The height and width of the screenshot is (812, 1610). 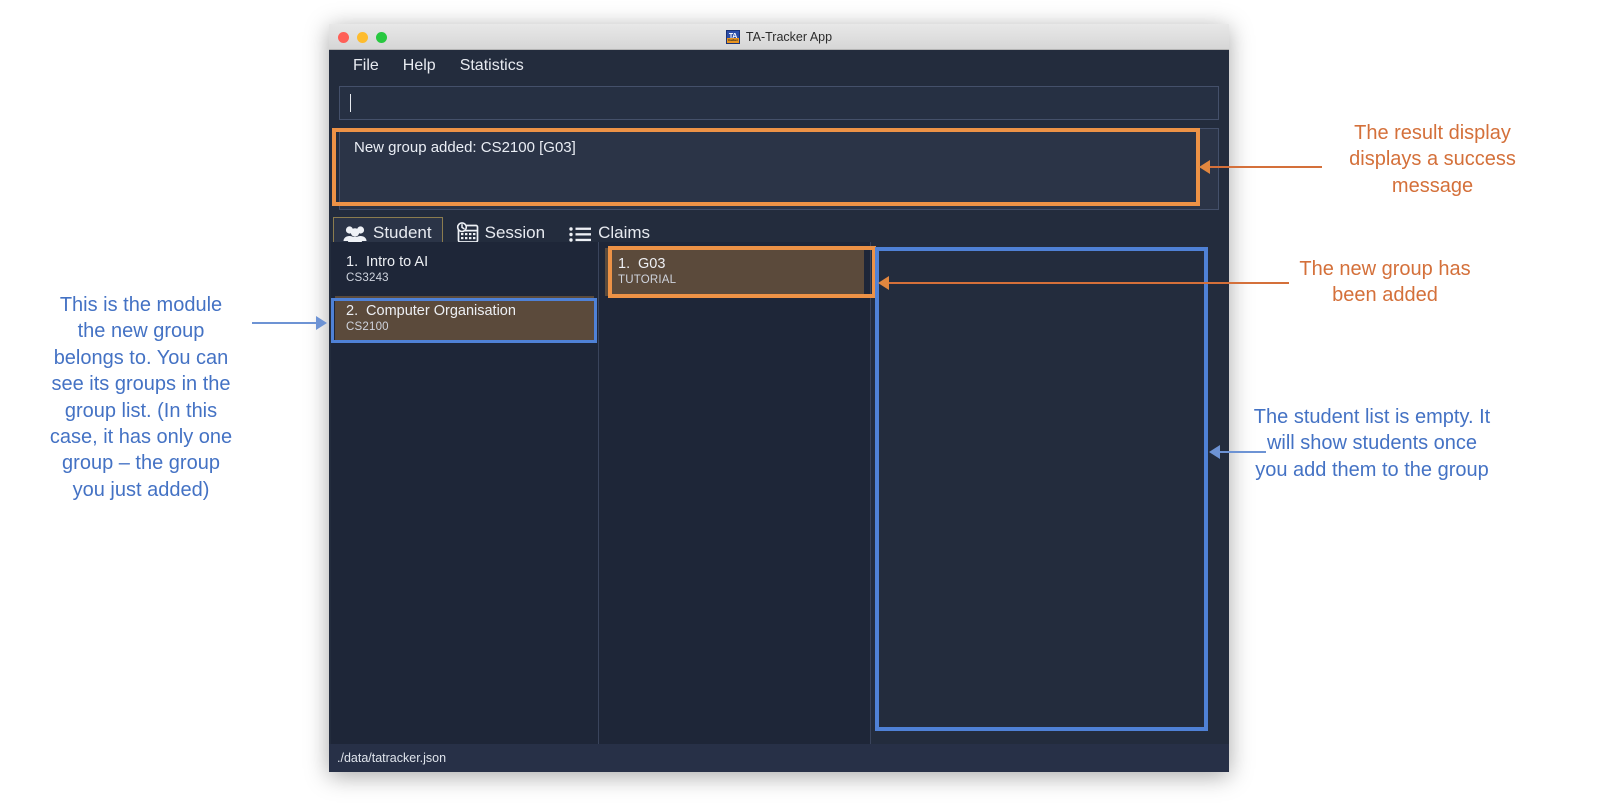 I want to click on window-titlebar: TA tracker TA-Tracker App, so click(x=779, y=37).